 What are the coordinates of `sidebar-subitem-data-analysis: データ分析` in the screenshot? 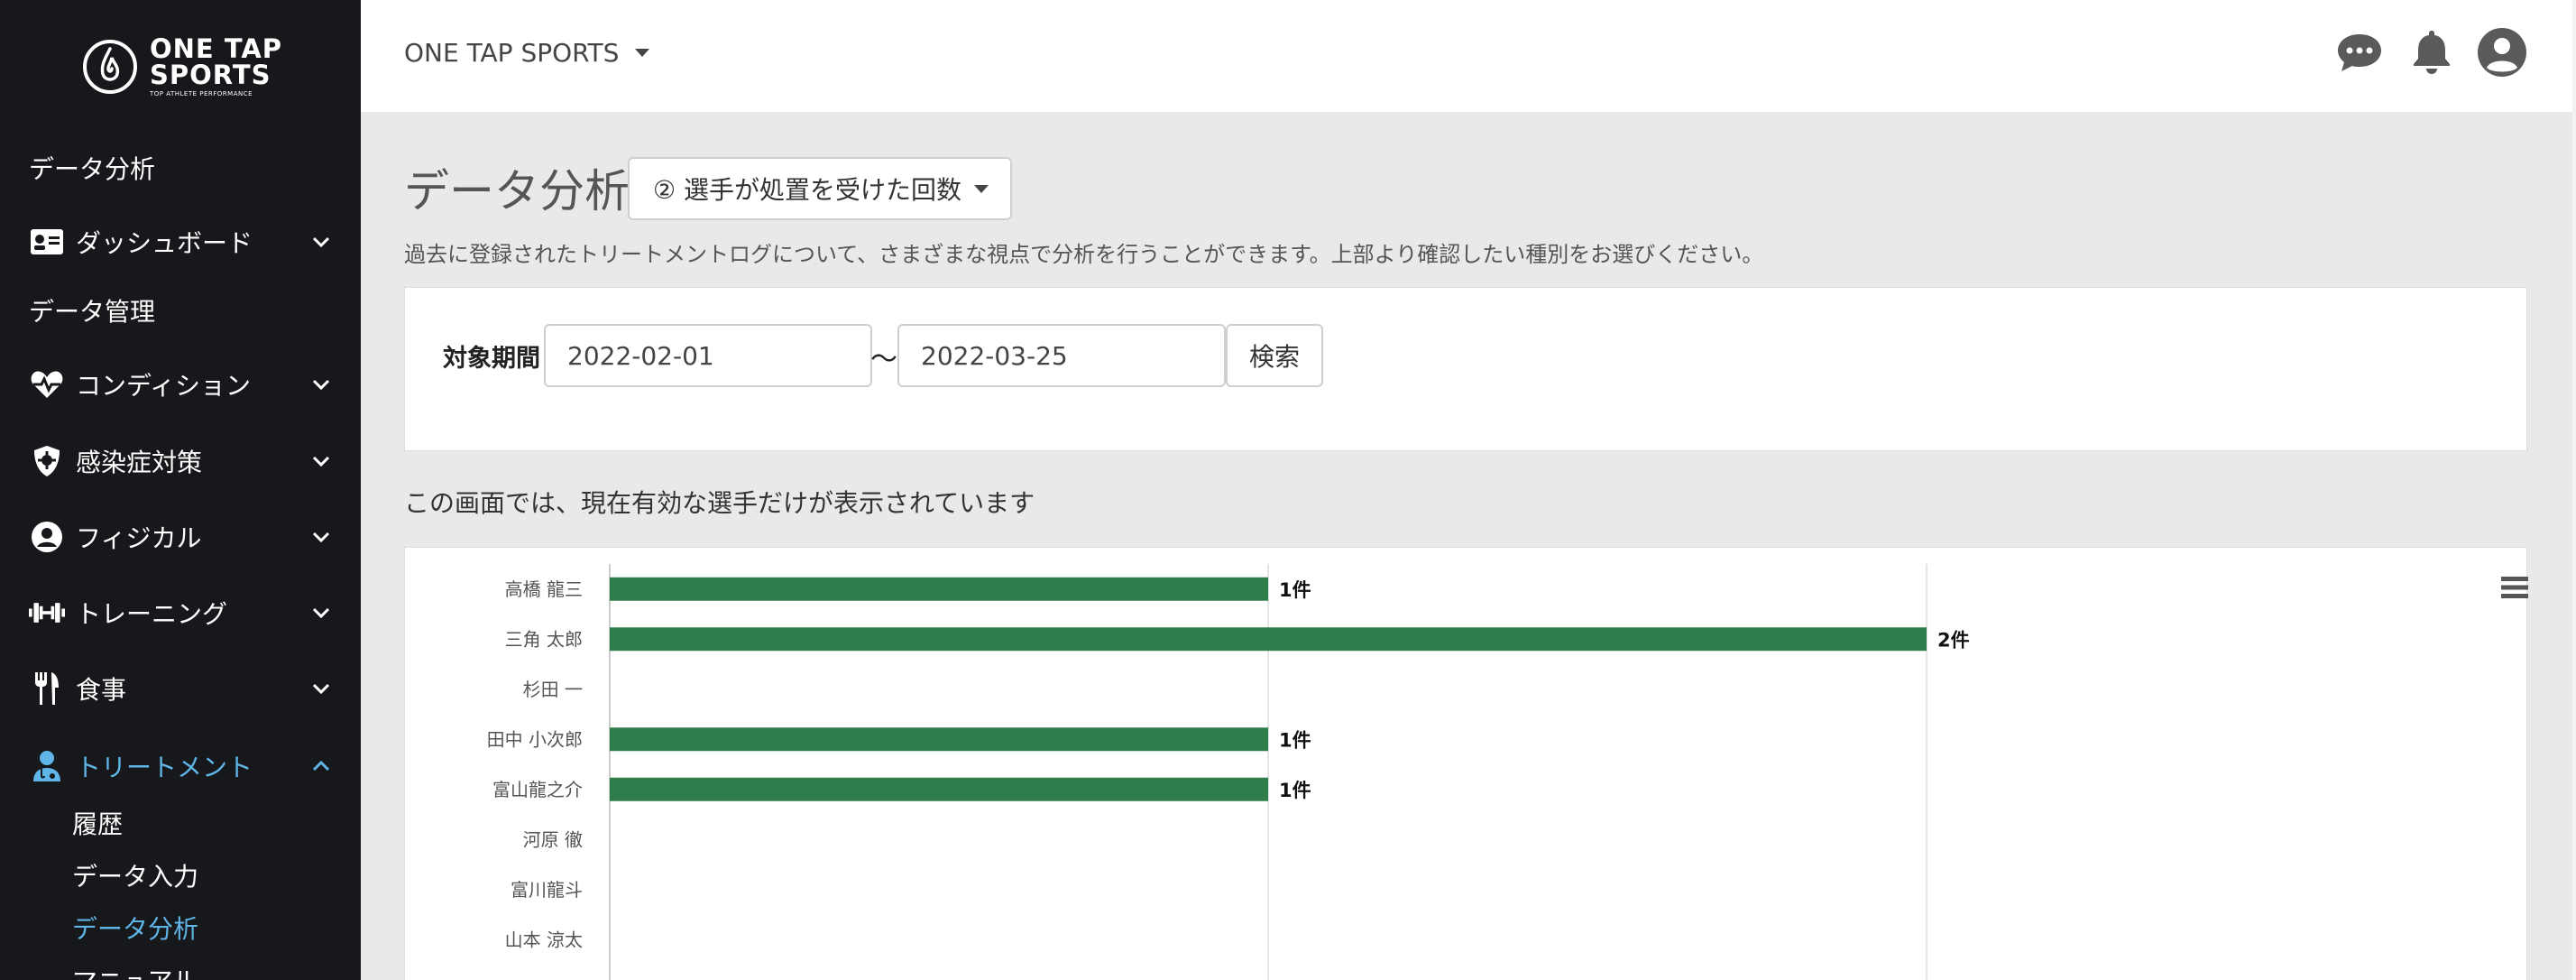 It's located at (135, 928).